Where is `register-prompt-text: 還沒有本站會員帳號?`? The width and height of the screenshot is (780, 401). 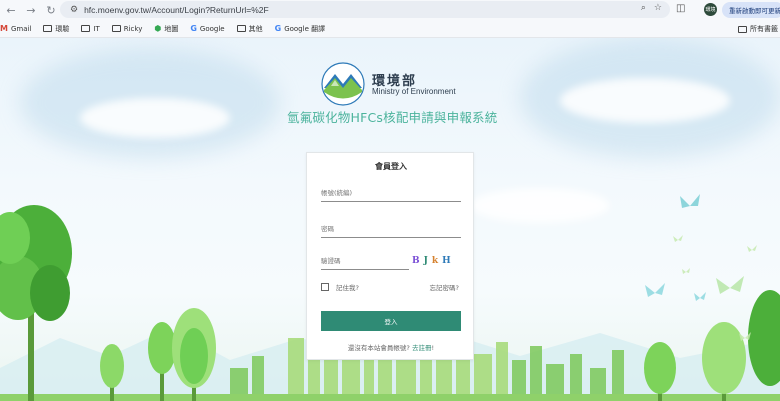 register-prompt-text: 還沒有本站會員帳號? is located at coordinates (378, 348).